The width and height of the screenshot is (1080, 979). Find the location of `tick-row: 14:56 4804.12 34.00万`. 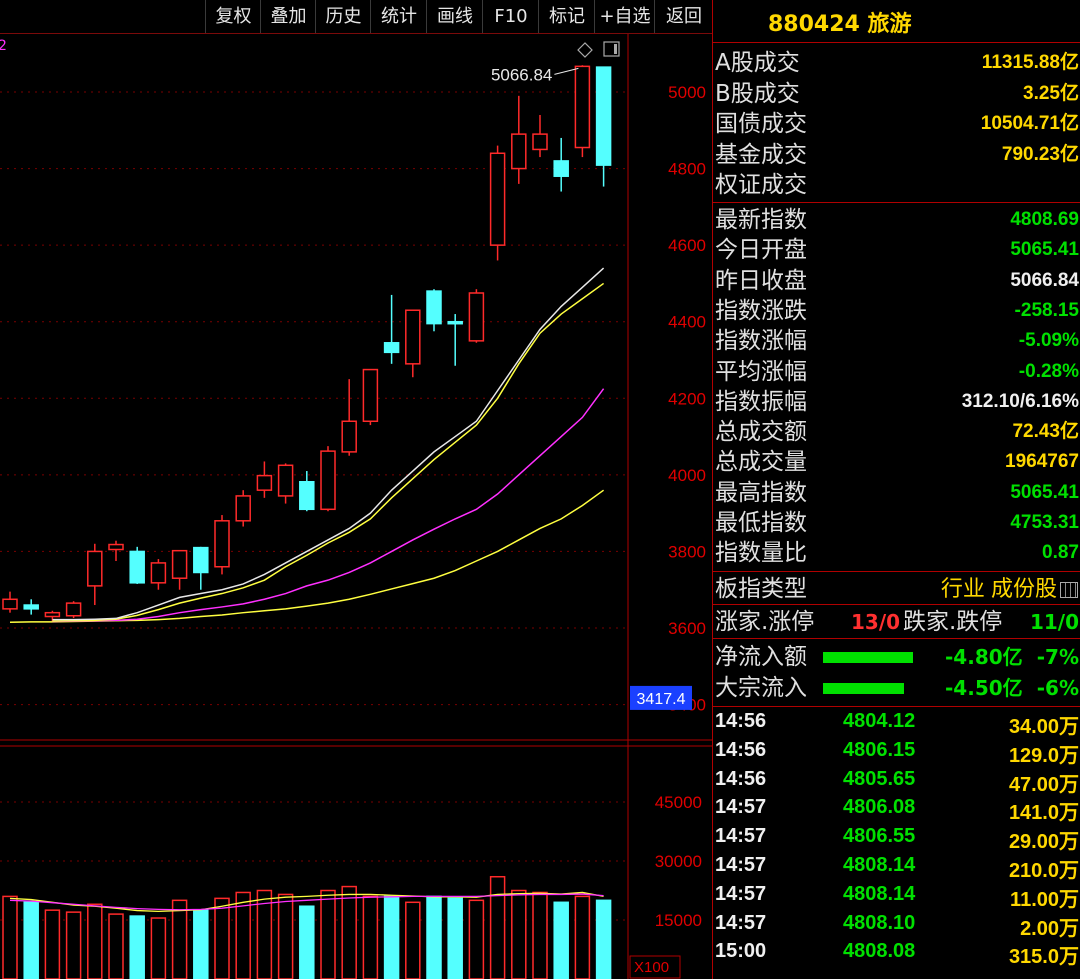

tick-row: 14:56 4804.12 34.00万 is located at coordinates (896, 724).